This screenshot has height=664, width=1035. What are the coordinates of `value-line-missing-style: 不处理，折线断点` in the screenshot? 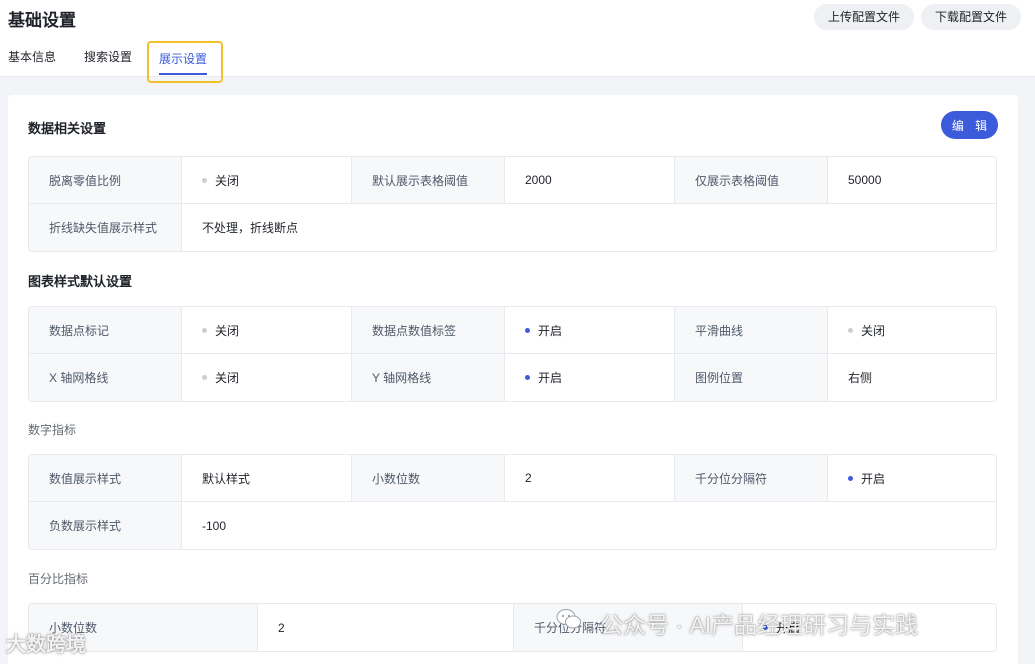 It's located at (589, 227).